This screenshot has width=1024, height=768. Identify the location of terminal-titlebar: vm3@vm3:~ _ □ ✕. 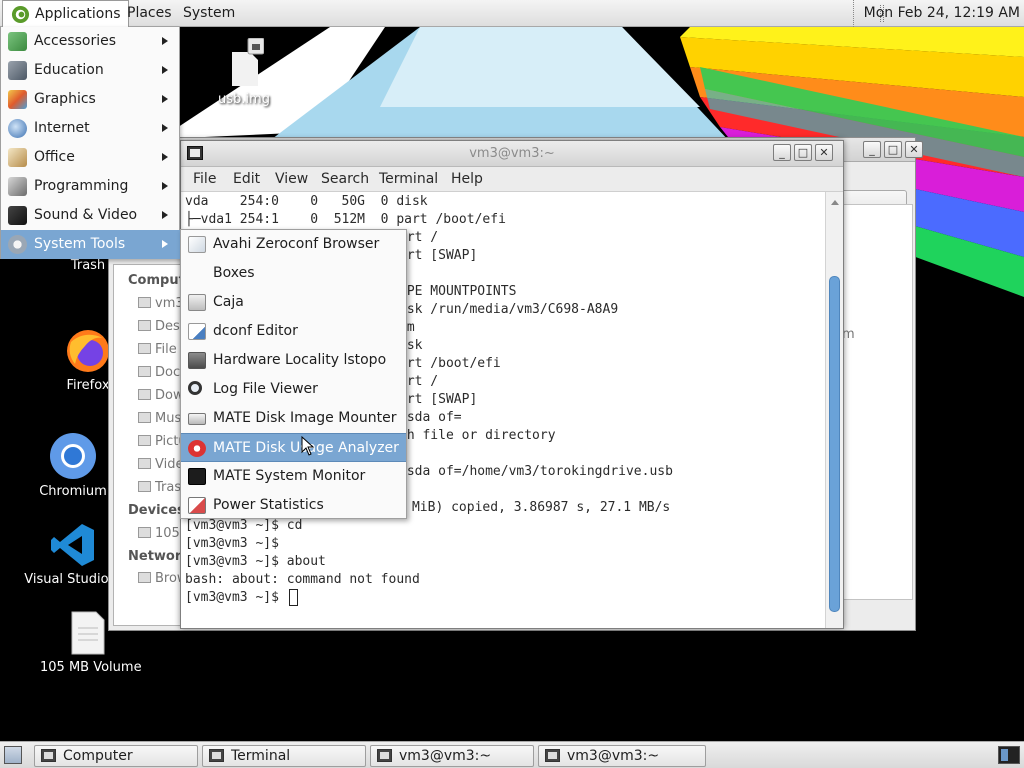
(512, 154).